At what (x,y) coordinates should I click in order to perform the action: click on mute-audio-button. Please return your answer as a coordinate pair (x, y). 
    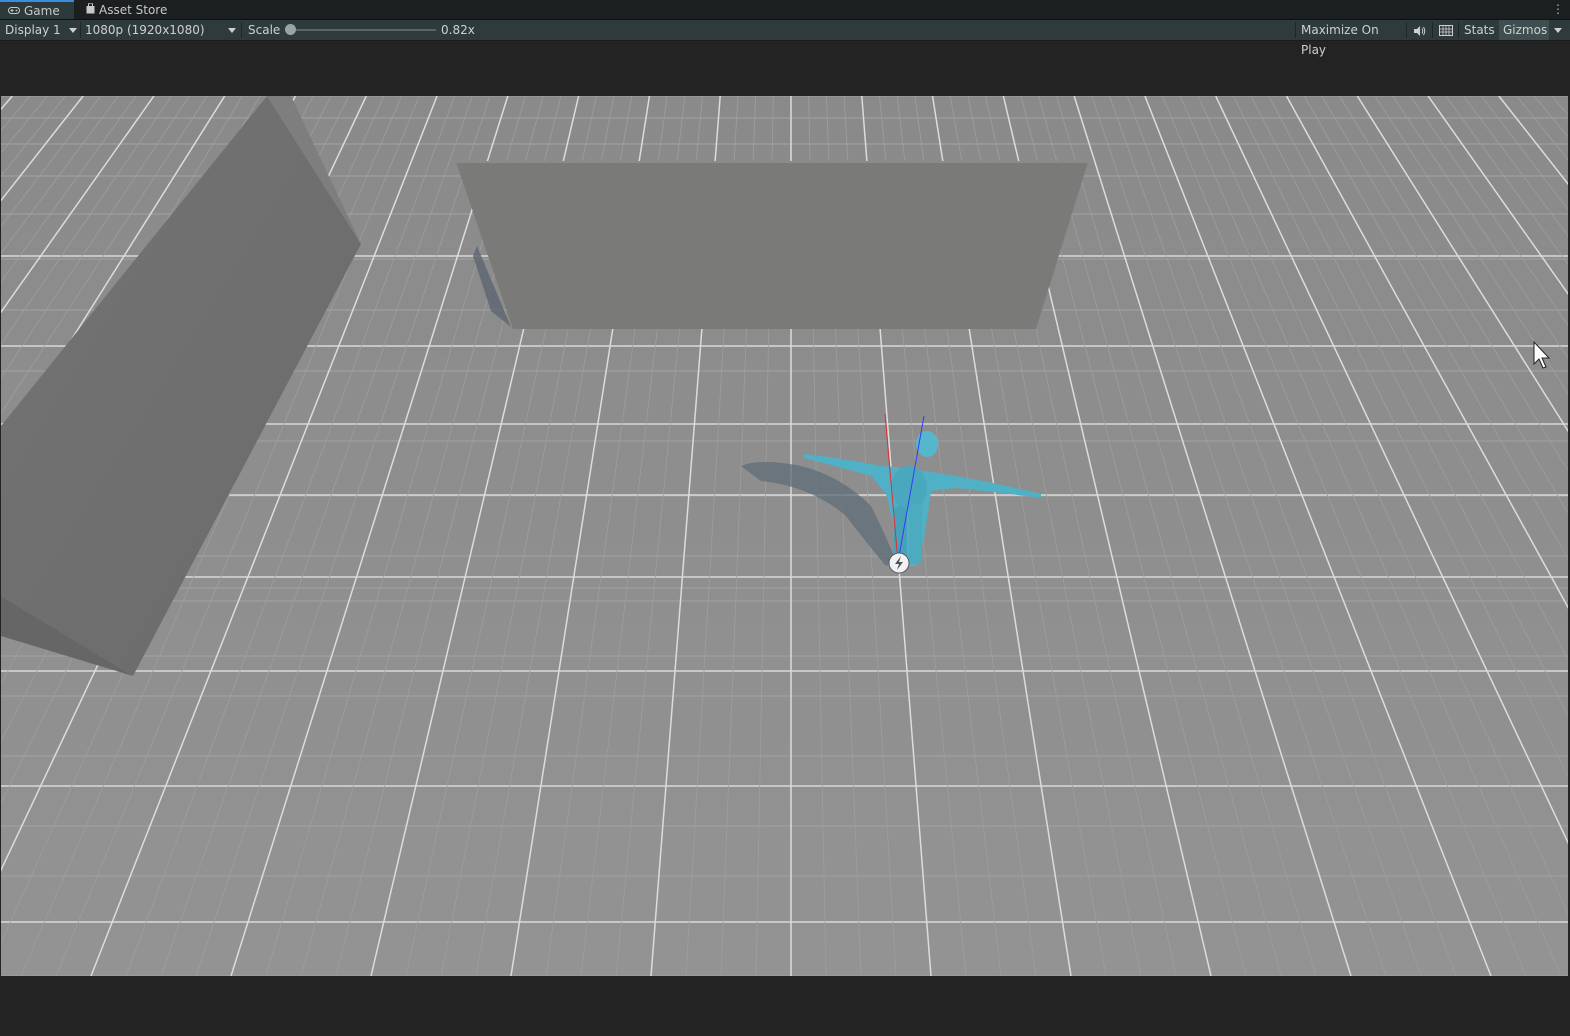
    Looking at the image, I should click on (1420, 30).